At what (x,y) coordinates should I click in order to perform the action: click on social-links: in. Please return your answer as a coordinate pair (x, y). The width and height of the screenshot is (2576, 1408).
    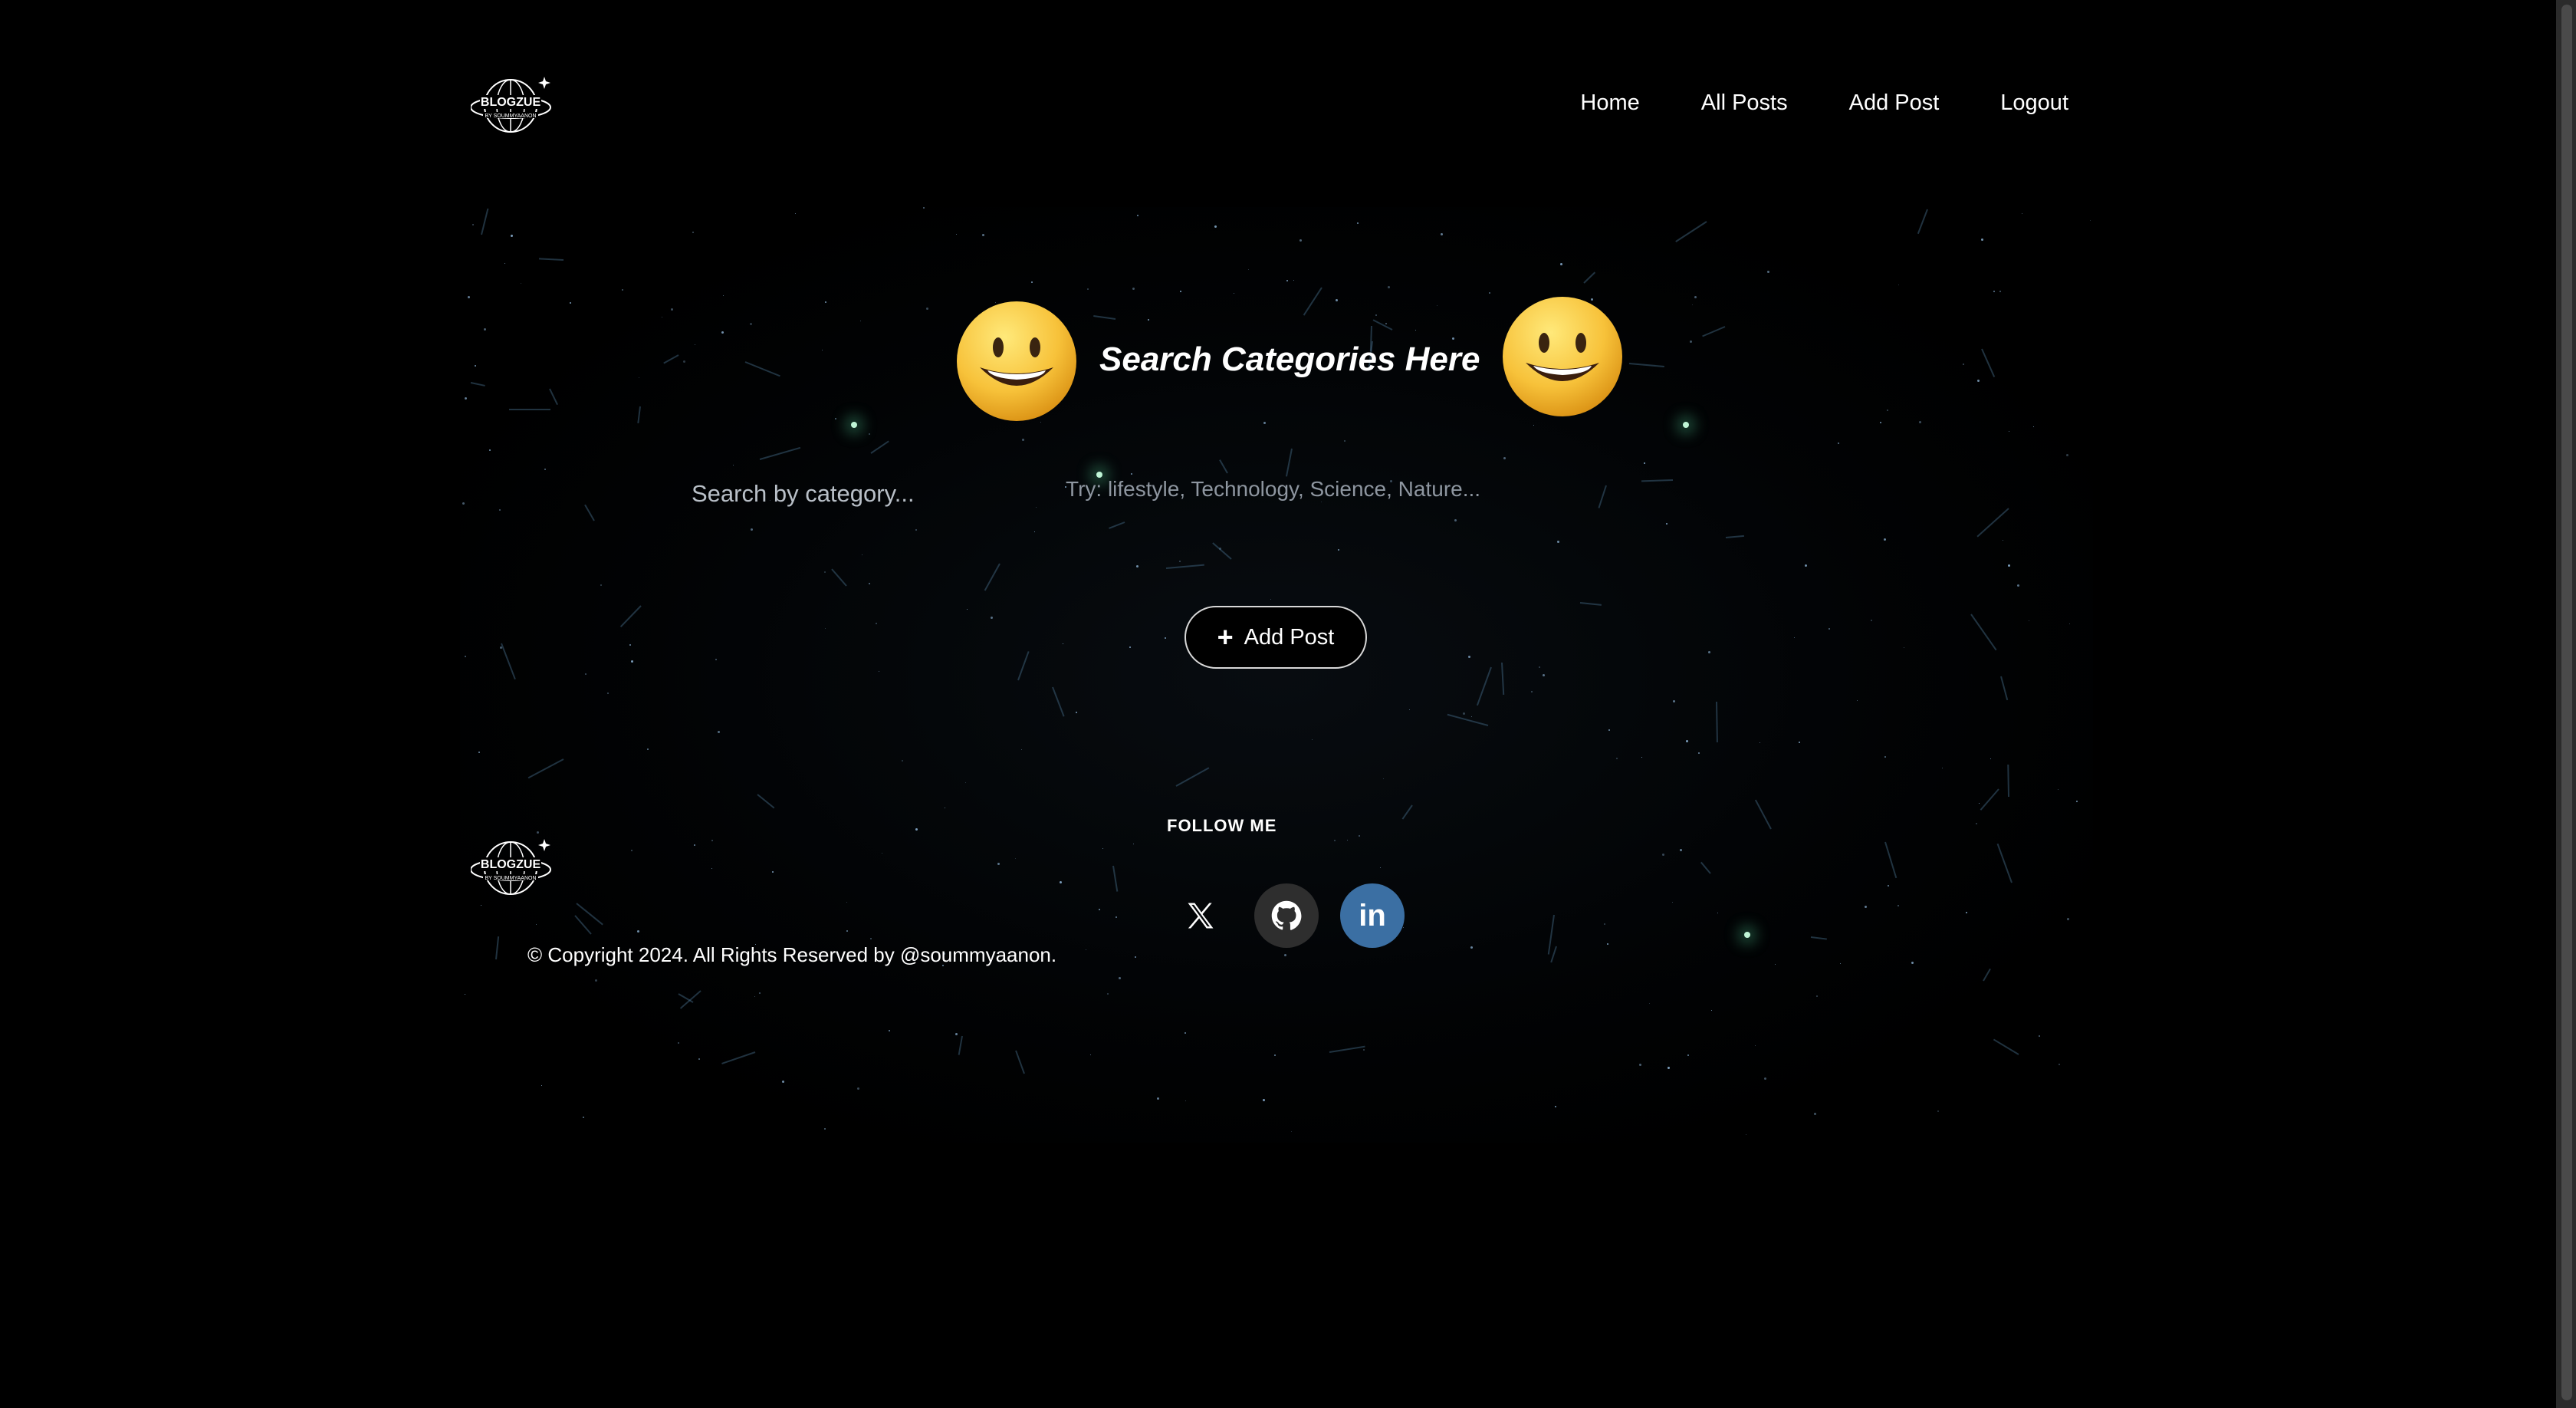
    Looking at the image, I should click on (1286, 915).